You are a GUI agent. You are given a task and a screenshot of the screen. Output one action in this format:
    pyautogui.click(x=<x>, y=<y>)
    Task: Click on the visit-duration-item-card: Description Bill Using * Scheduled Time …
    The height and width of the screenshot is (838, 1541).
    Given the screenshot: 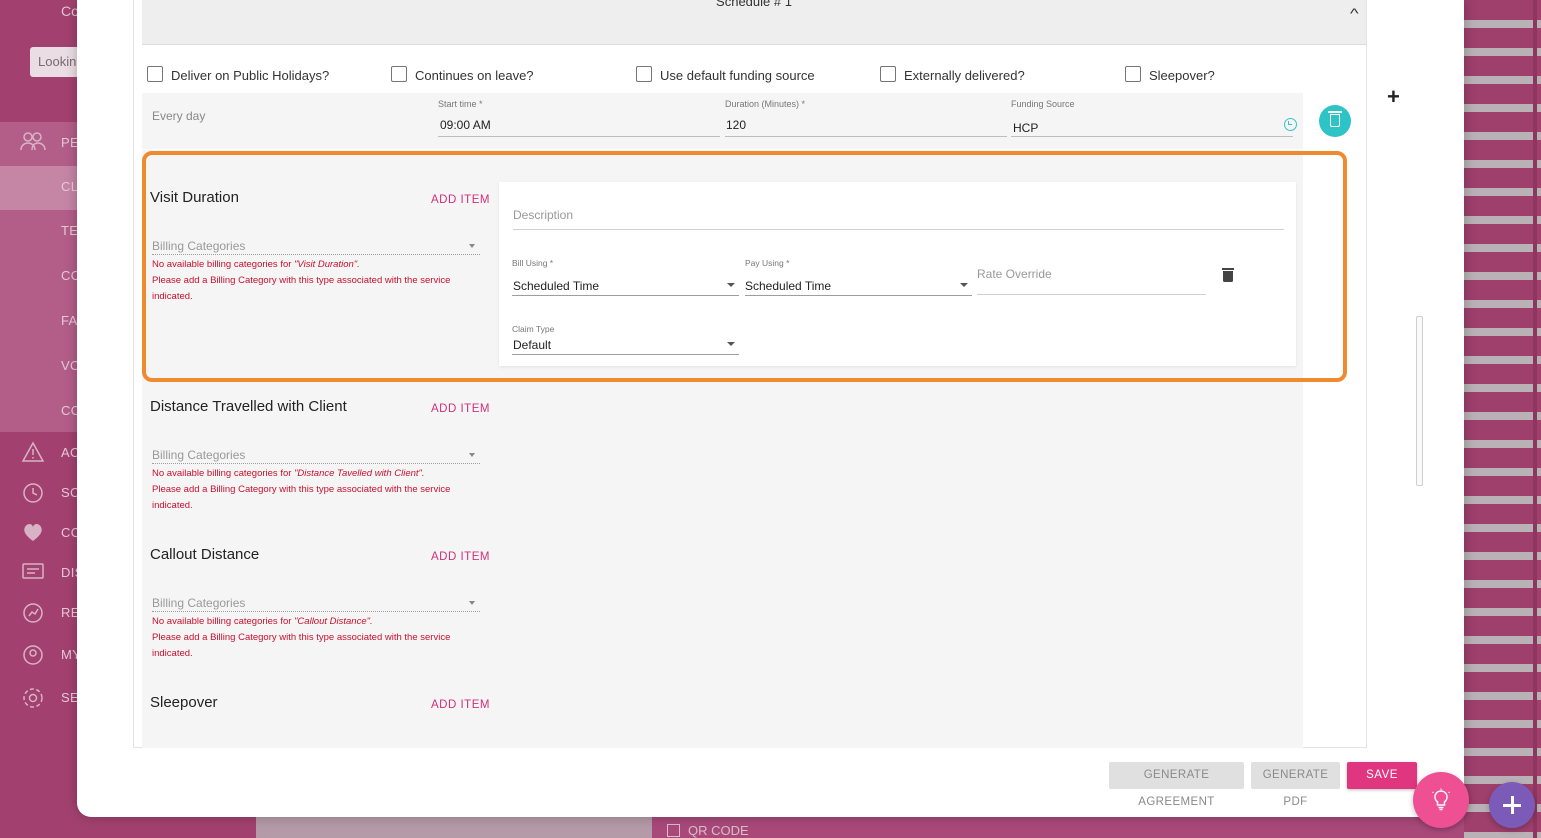 What is the action you would take?
    pyautogui.click(x=897, y=274)
    